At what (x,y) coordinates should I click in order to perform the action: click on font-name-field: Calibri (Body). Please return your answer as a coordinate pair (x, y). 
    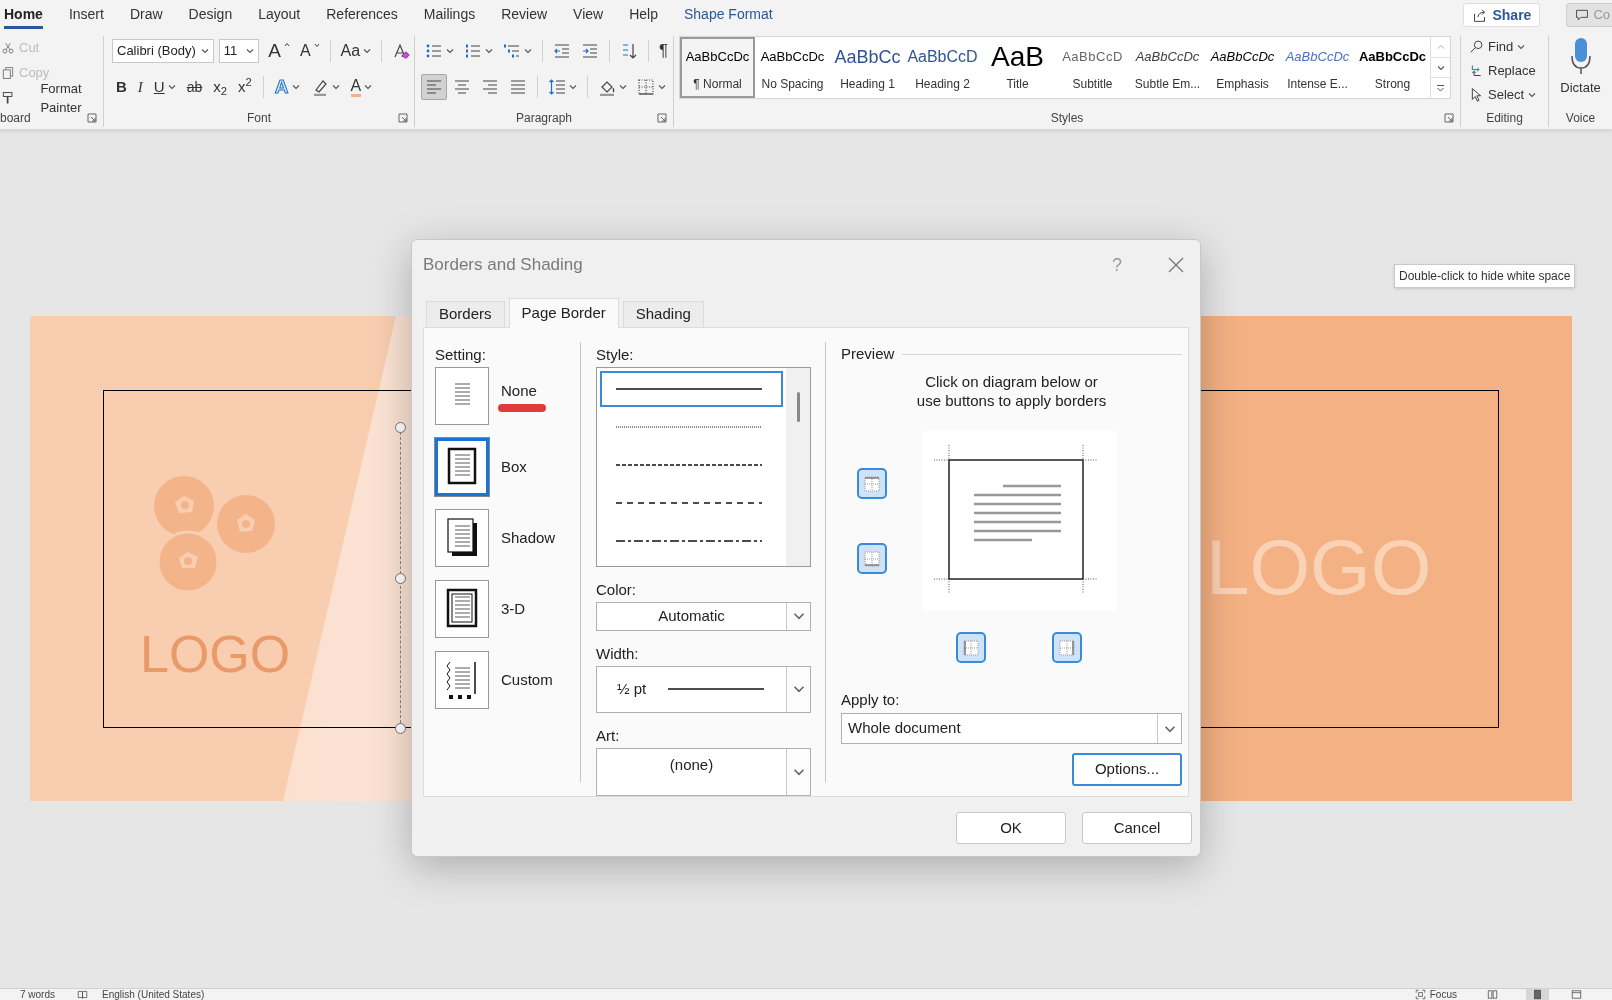
    Looking at the image, I should click on (163, 51).